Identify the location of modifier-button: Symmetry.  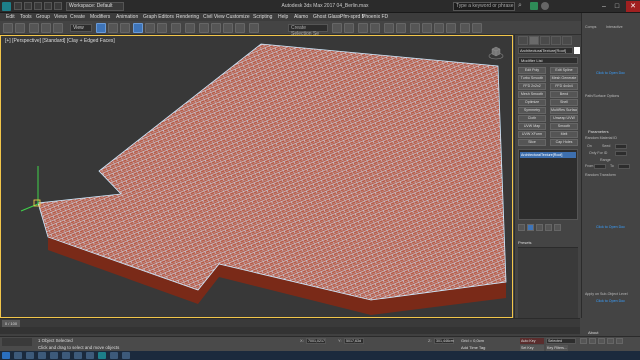
(532, 110).